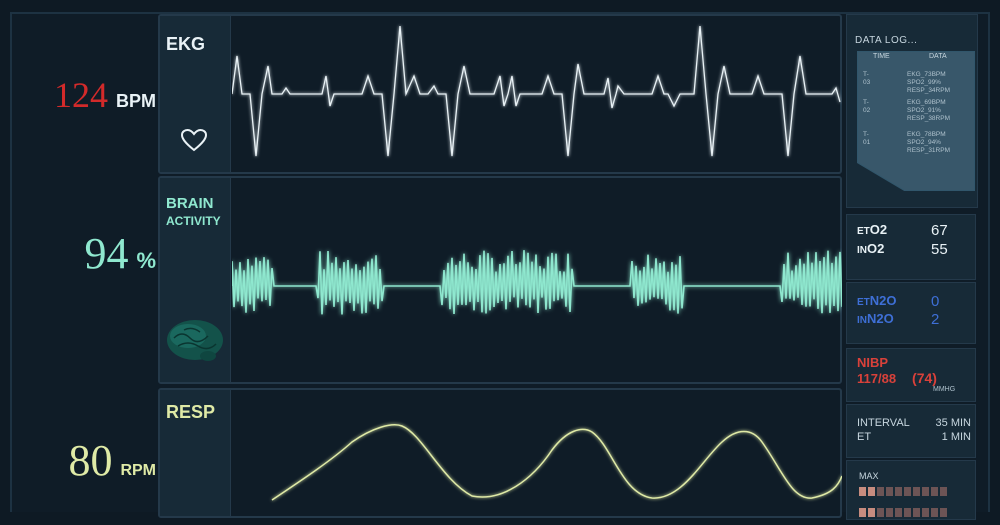 The image size is (1000, 525). I want to click on nitrous-gas-panel: ETN2O 0 INN2O 2, so click(911, 313).